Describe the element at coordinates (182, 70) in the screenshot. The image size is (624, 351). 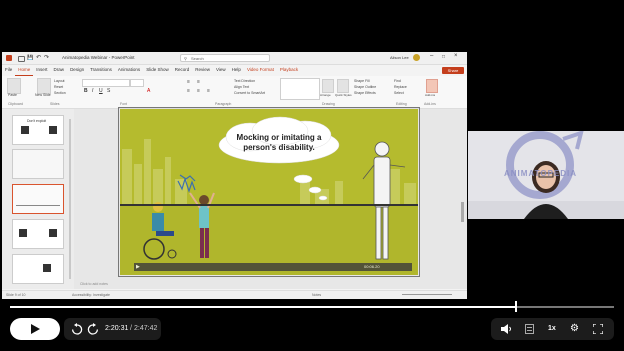
I see `tab-record: Record` at that location.